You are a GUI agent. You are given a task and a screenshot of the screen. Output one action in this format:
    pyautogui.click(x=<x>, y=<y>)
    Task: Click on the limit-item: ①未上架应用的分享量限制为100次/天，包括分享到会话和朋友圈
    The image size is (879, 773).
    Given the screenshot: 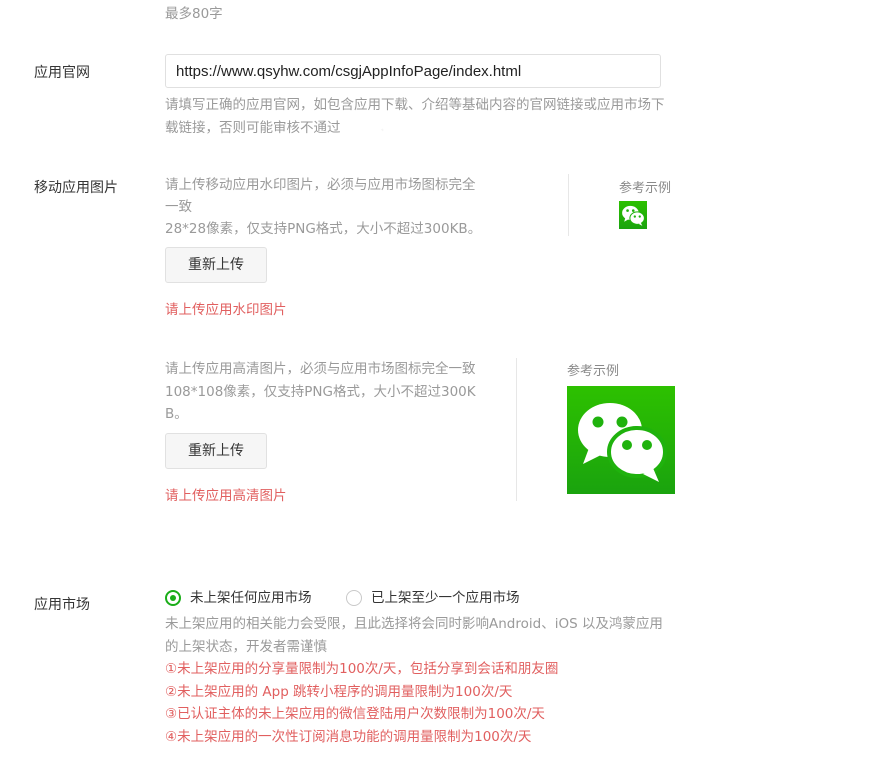 What is the action you would take?
    pyautogui.click(x=362, y=669)
    